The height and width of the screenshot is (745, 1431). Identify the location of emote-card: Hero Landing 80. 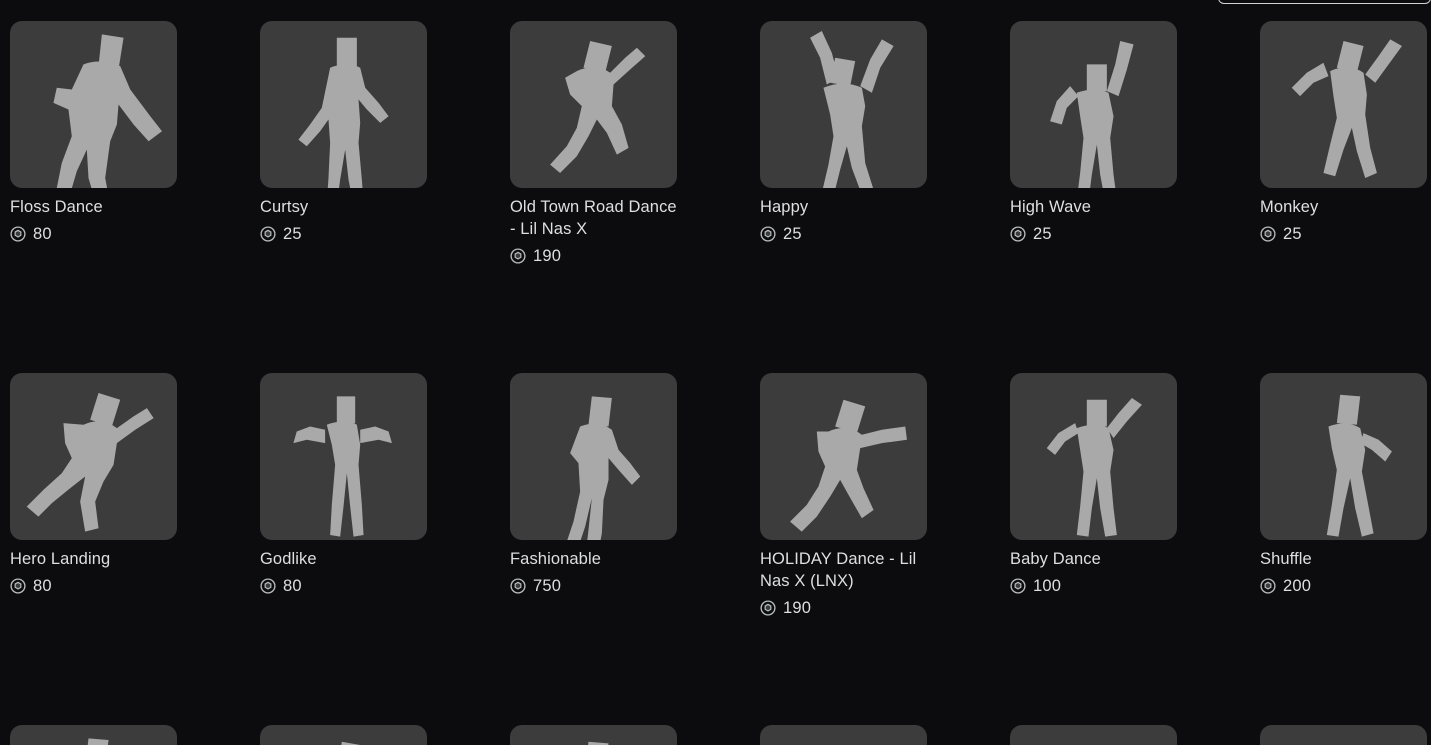
(93, 494).